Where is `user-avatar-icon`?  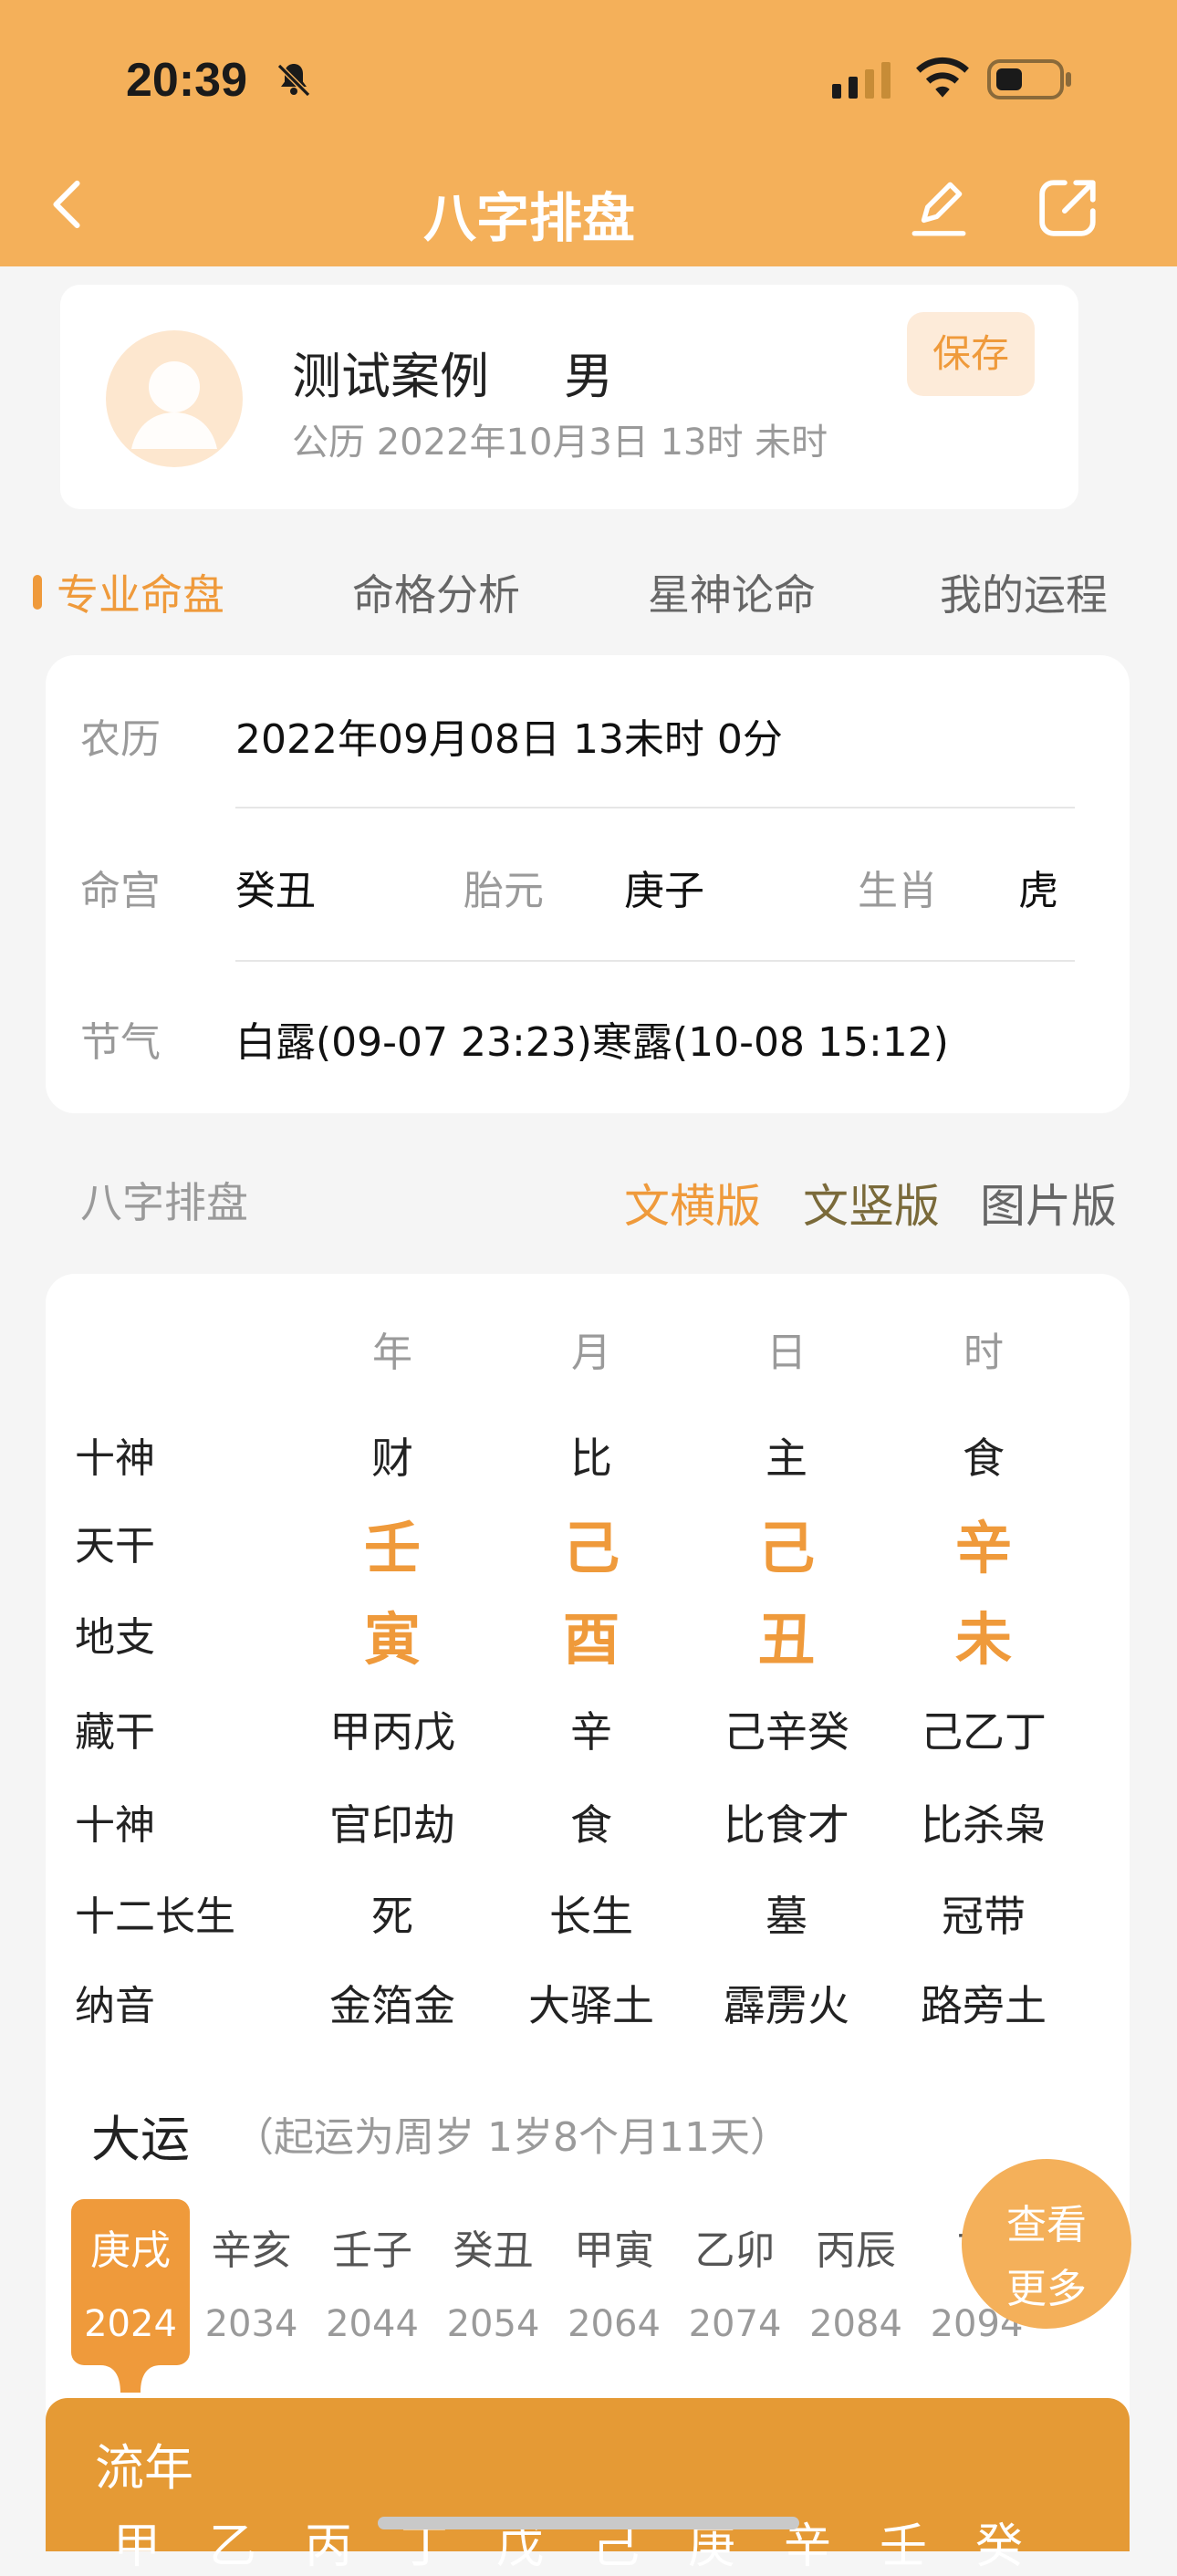 user-avatar-icon is located at coordinates (174, 405).